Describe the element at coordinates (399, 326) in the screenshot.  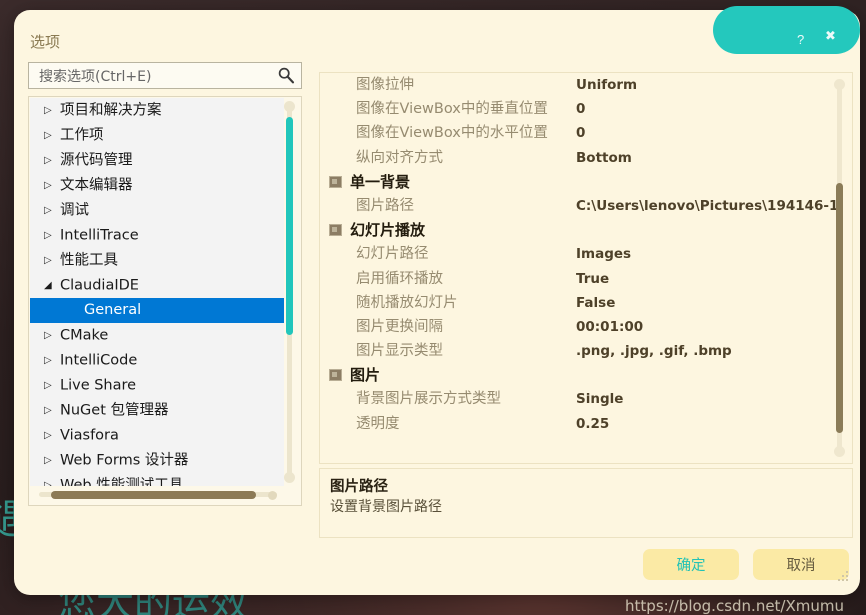
I see `property-name: 图片更换间隔` at that location.